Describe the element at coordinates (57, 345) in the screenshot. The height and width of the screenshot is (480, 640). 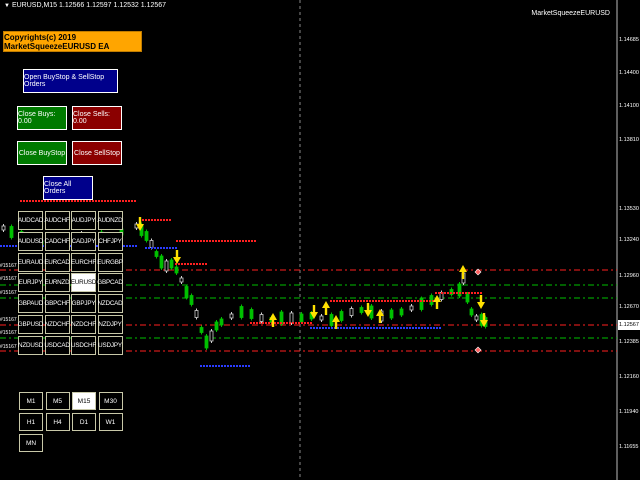
I see `pair-button: USDCAD` at that location.